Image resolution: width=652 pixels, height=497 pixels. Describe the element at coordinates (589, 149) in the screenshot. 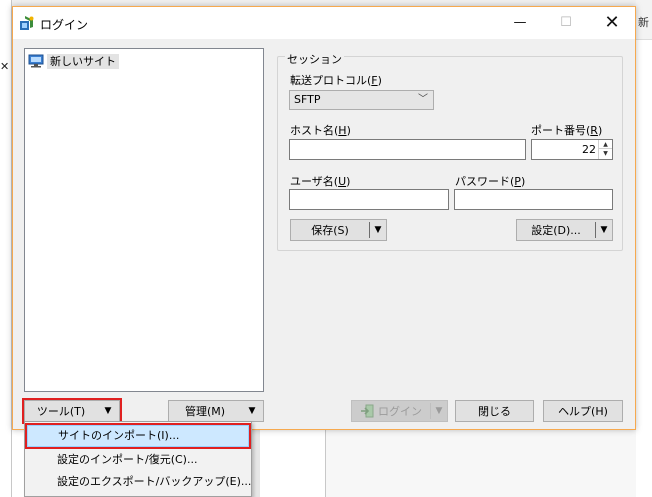

I see `port-value: 22` at that location.